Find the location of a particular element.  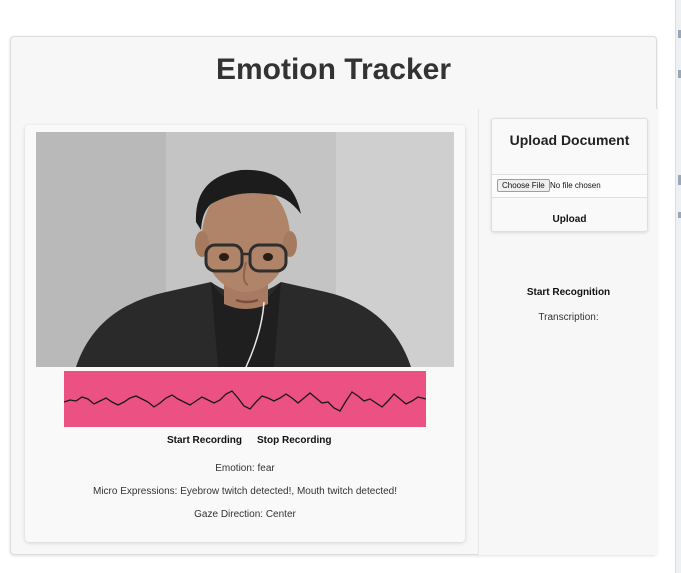

transcription-label: Transcription: is located at coordinates (568, 317).